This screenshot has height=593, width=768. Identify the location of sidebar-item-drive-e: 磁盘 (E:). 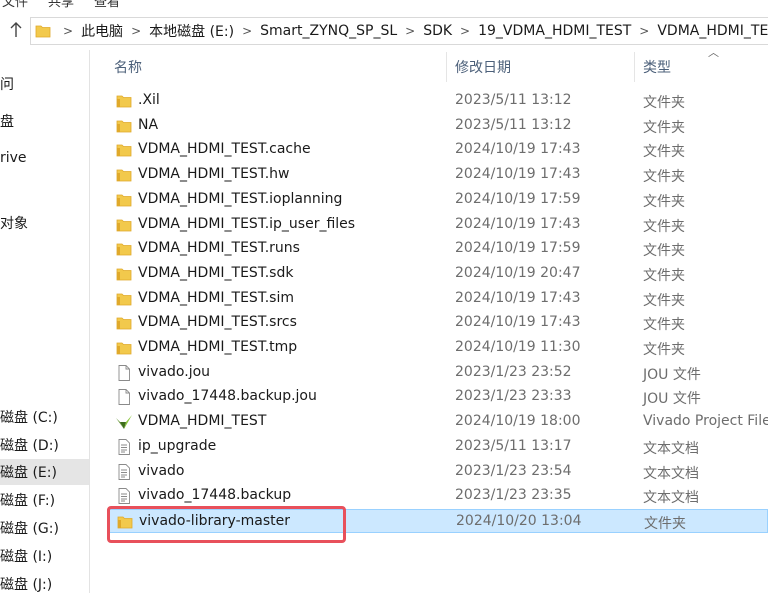
(44, 472).